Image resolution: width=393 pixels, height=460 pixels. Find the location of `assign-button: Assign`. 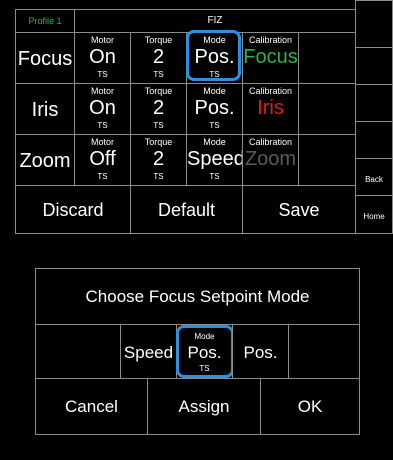

assign-button: Assign is located at coordinates (204, 406).